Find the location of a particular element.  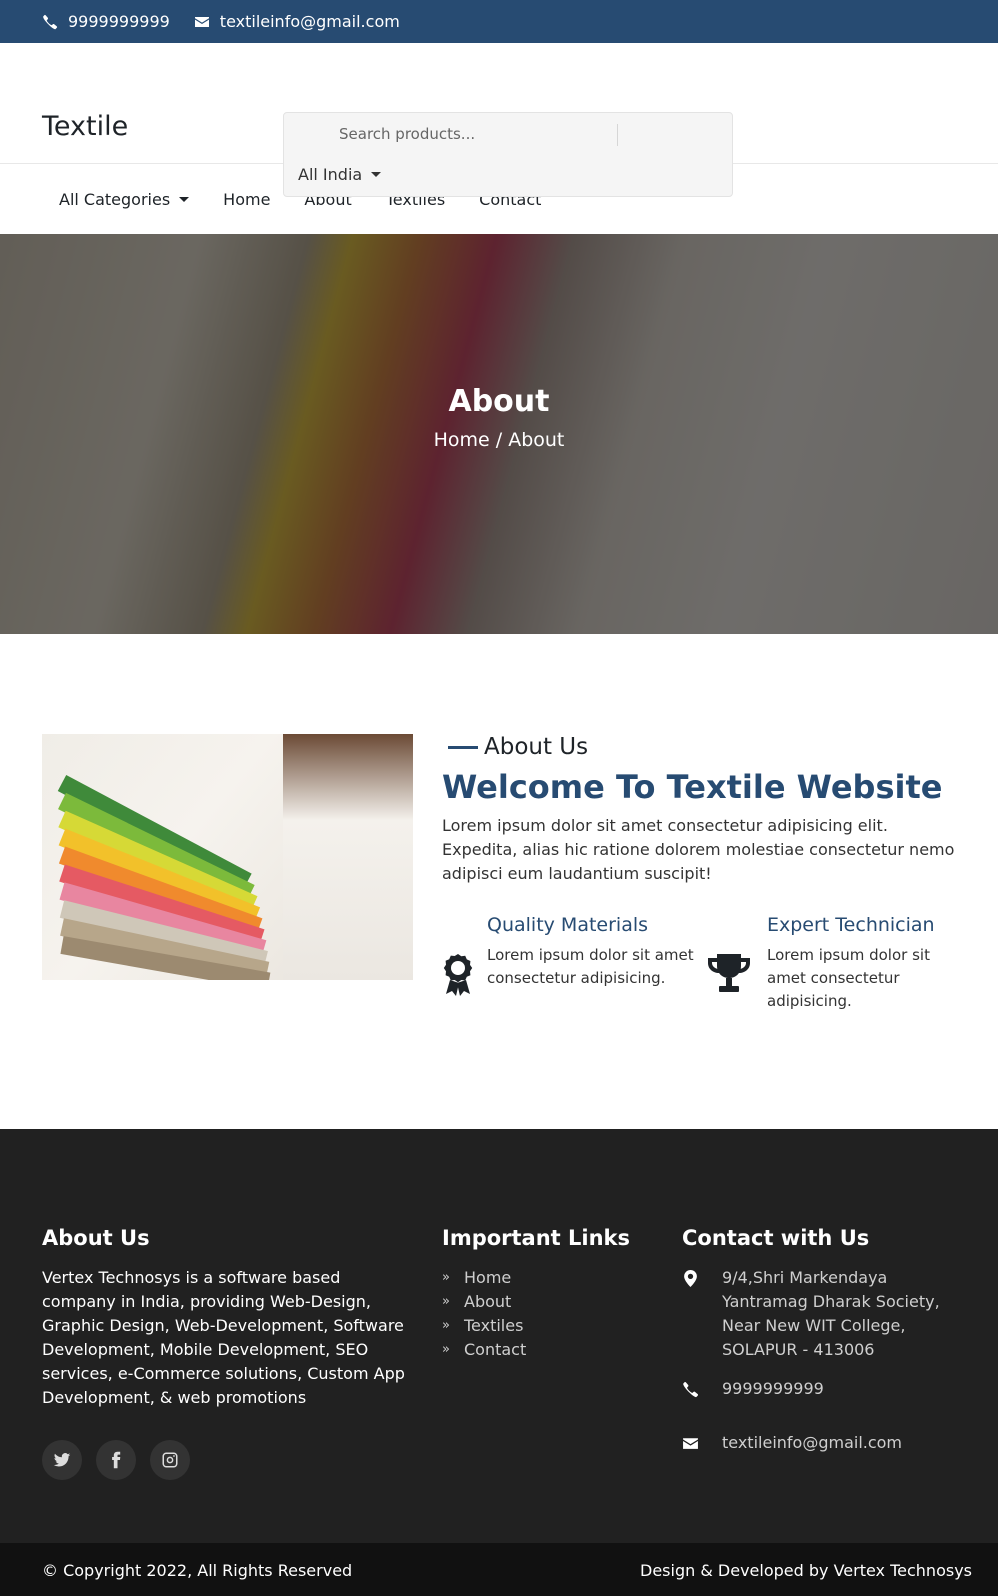

footer-link-label: Home is located at coordinates (488, 1277).